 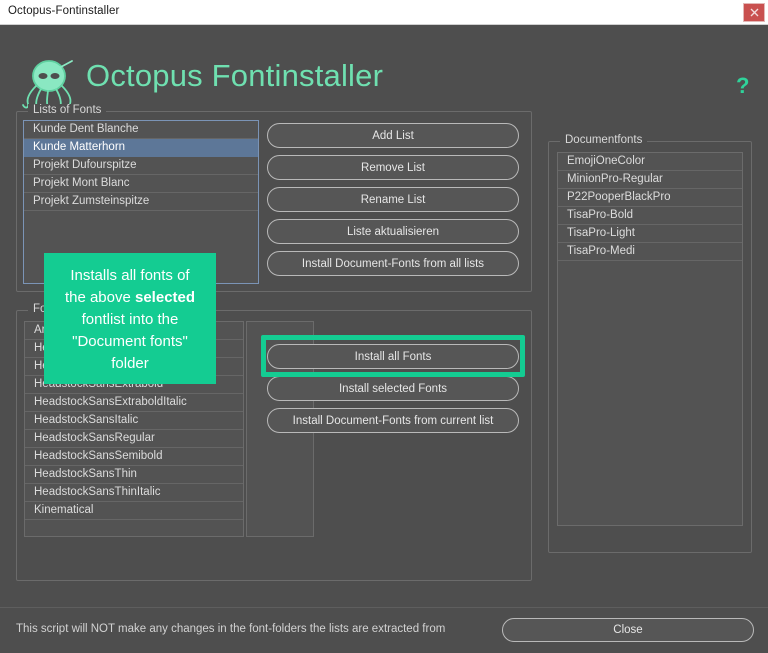 What do you see at coordinates (99, 297) in the screenshot?
I see `tooltip-line-2-prefix: the above` at bounding box center [99, 297].